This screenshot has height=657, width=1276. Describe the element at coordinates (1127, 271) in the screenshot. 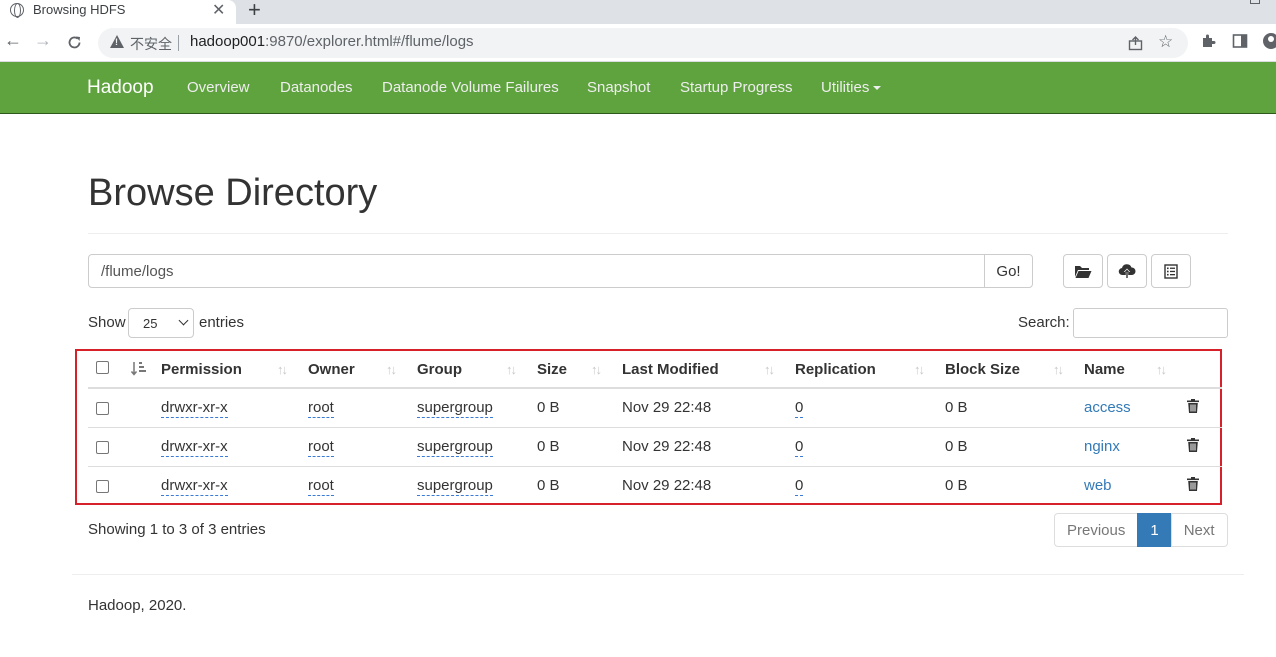

I see `upload-files-button` at that location.